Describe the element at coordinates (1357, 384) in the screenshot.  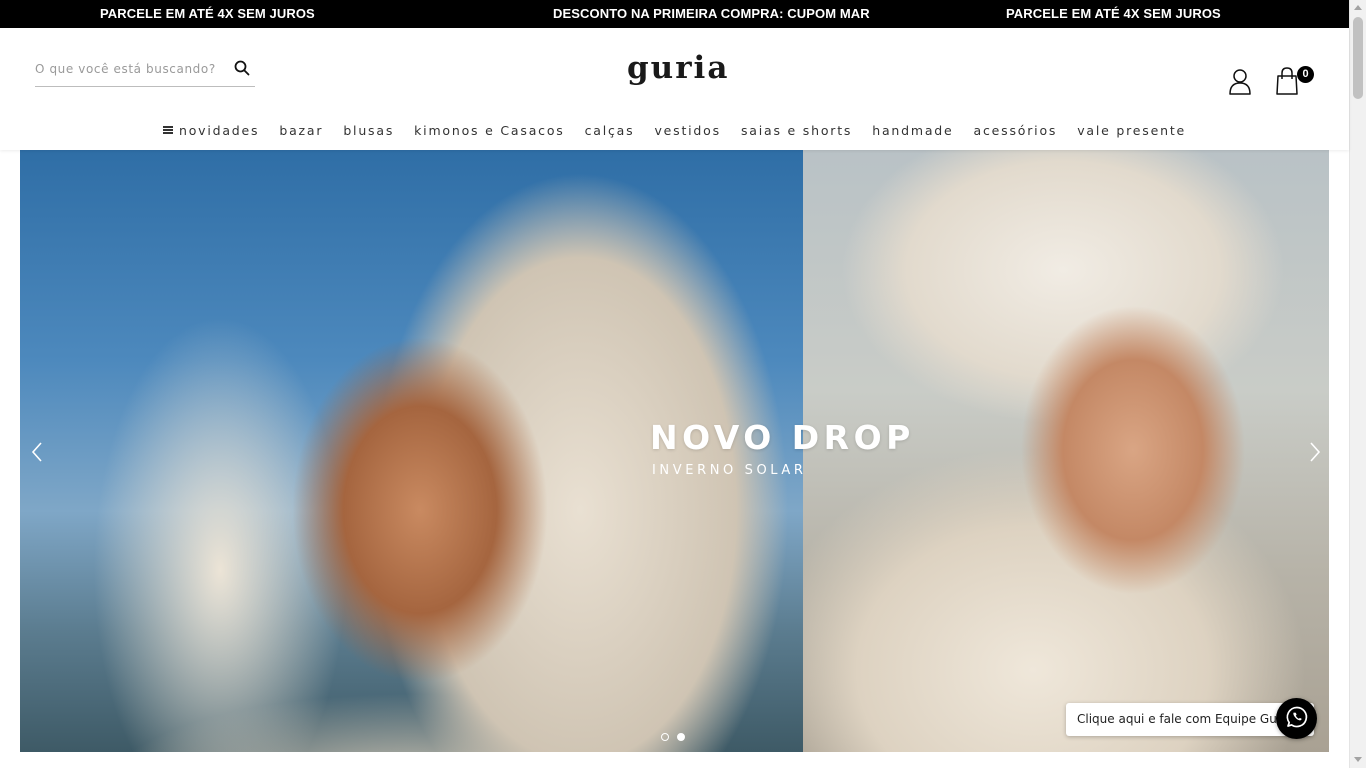
I see `page-scrollbar` at that location.